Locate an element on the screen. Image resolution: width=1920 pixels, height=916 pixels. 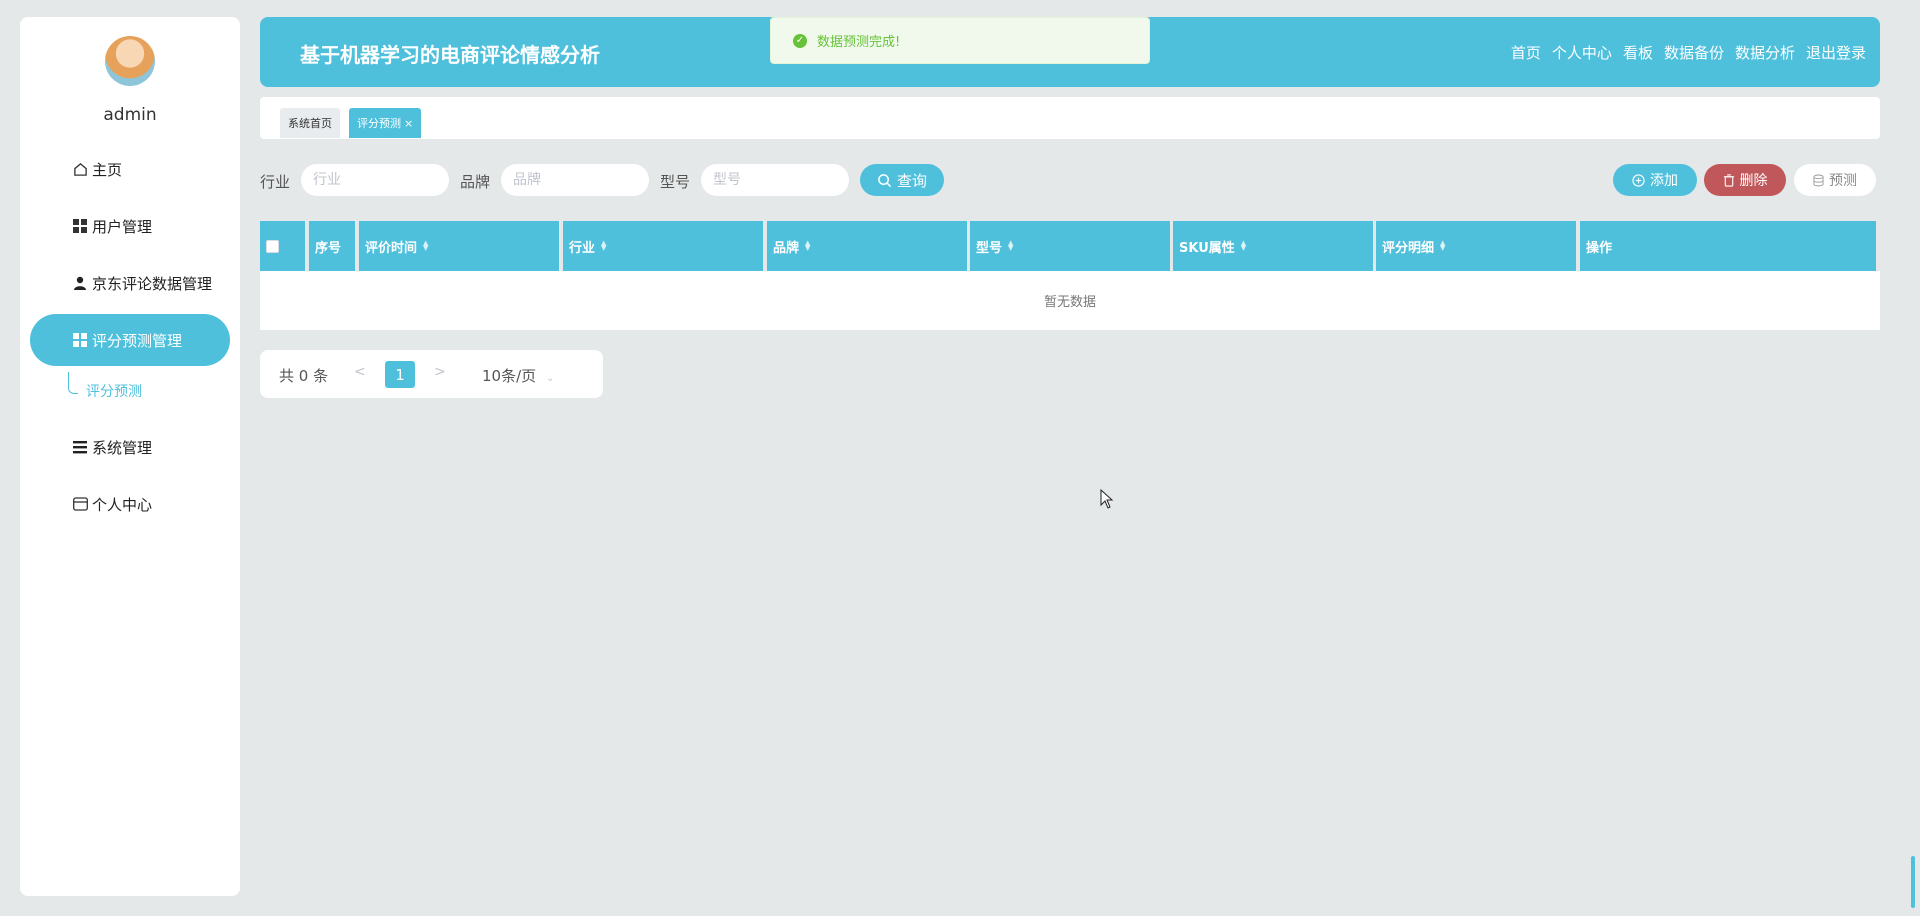
scrollbar-thumb is located at coordinates (1913, 882).